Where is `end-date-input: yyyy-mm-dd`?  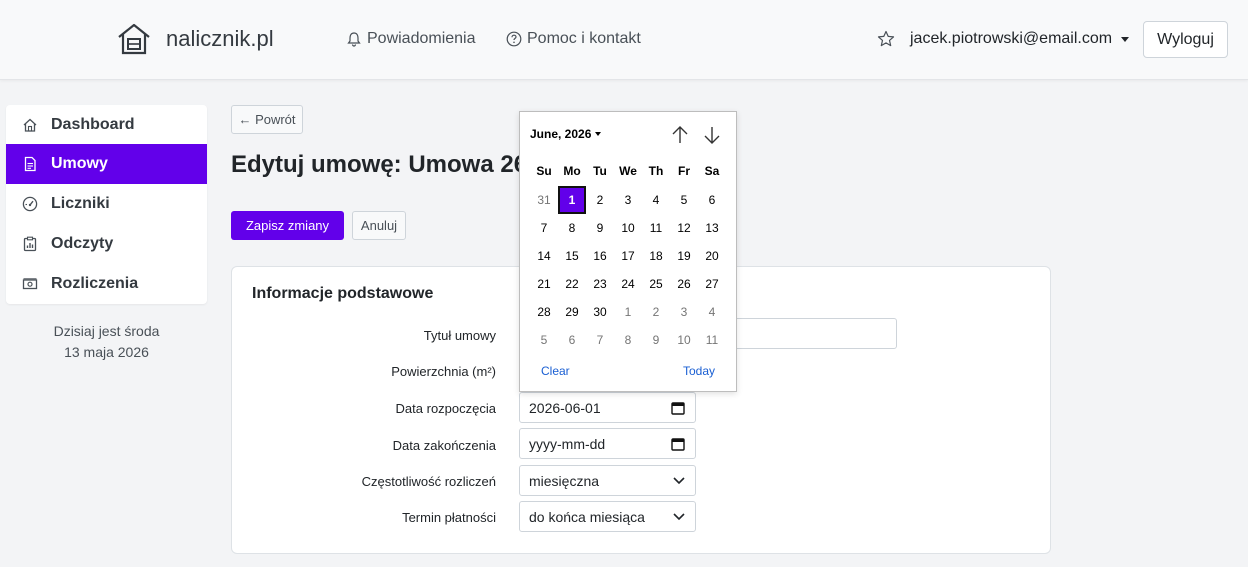
end-date-input: yyyy-mm-dd is located at coordinates (607, 443).